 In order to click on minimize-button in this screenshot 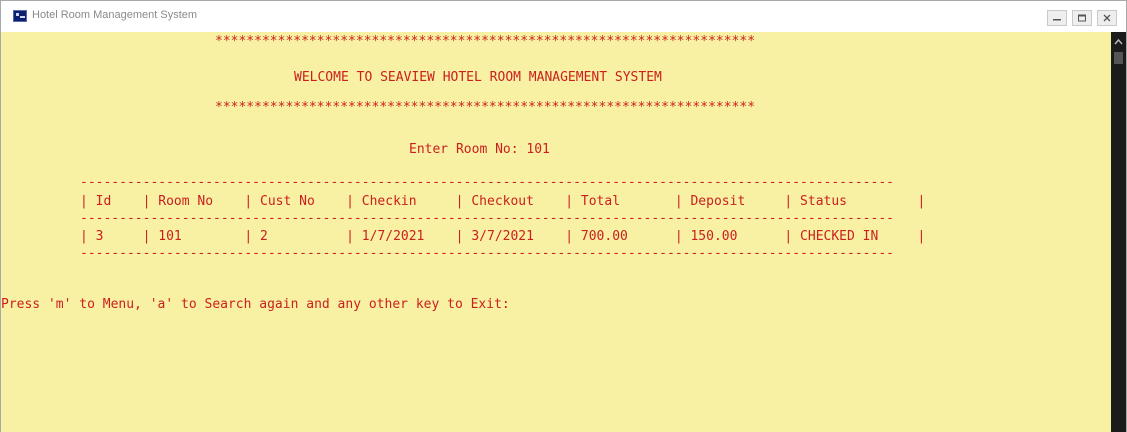, I will do `click(1057, 18)`.